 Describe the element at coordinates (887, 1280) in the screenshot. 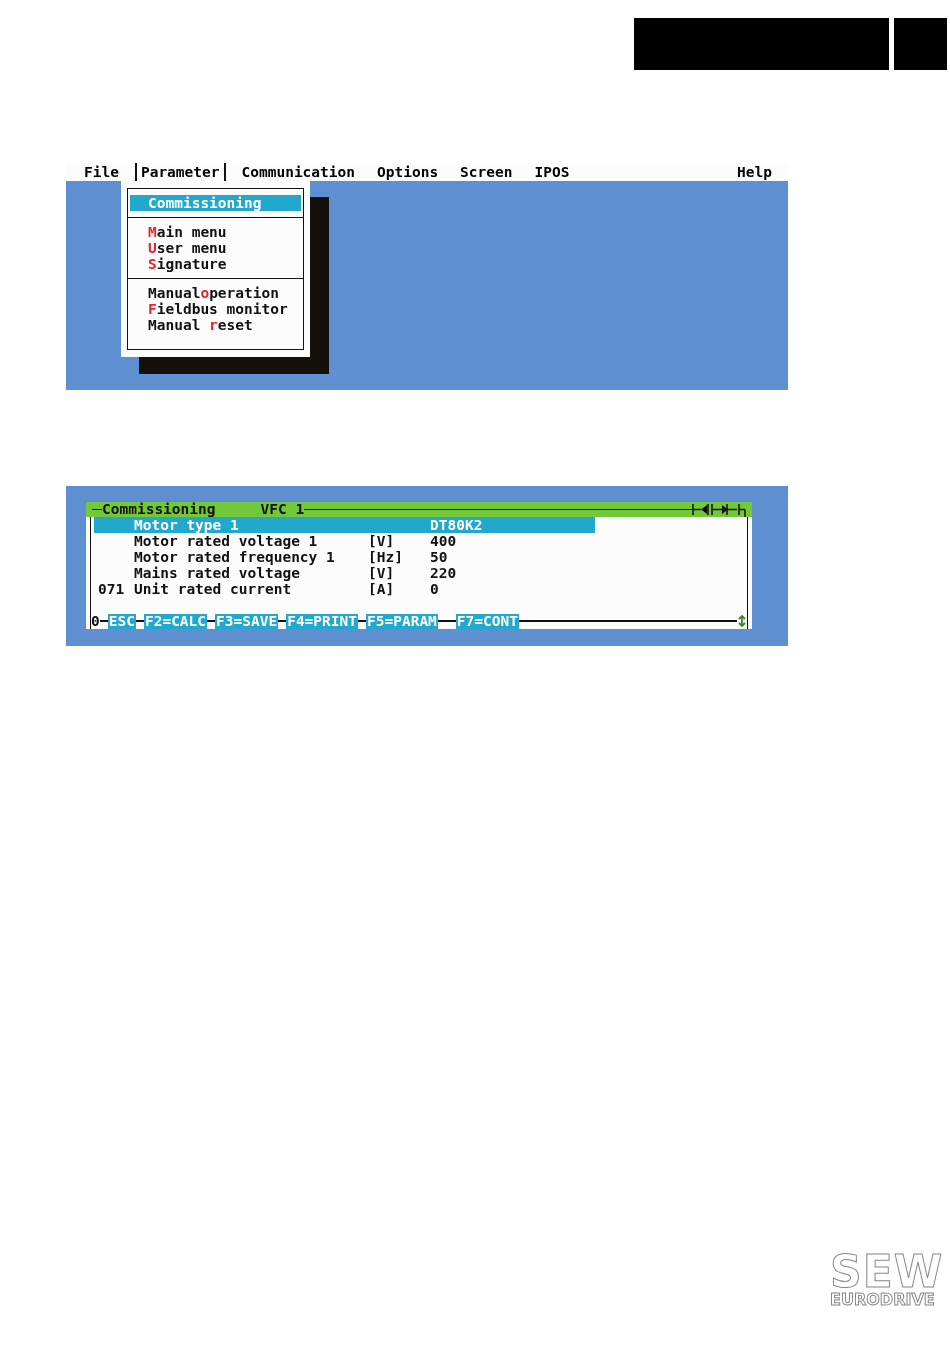

I see `company-logo: SEW EURODRIVE` at that location.